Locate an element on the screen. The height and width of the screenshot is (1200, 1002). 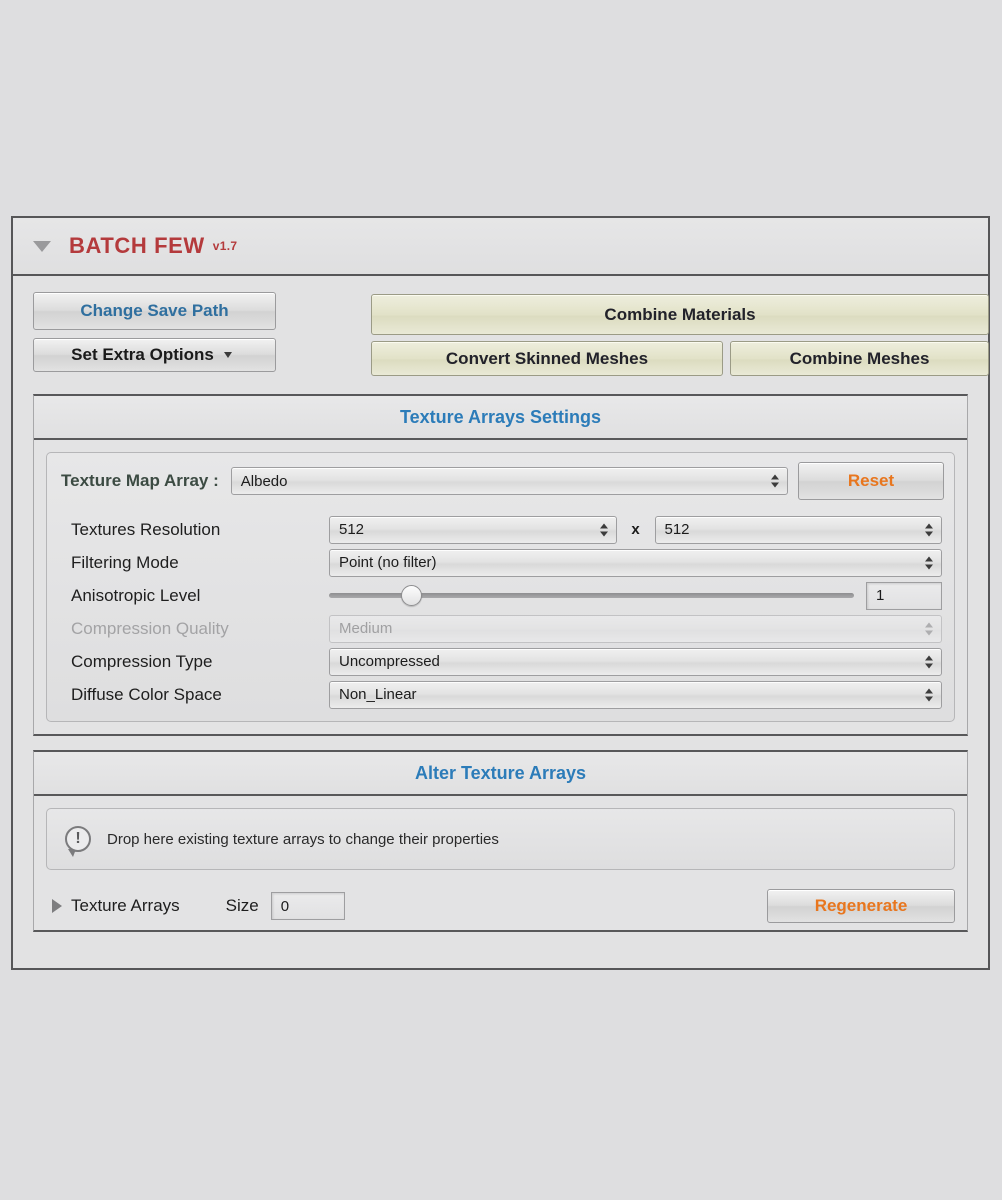
page-title: BATCH FEW is located at coordinates (137, 245).